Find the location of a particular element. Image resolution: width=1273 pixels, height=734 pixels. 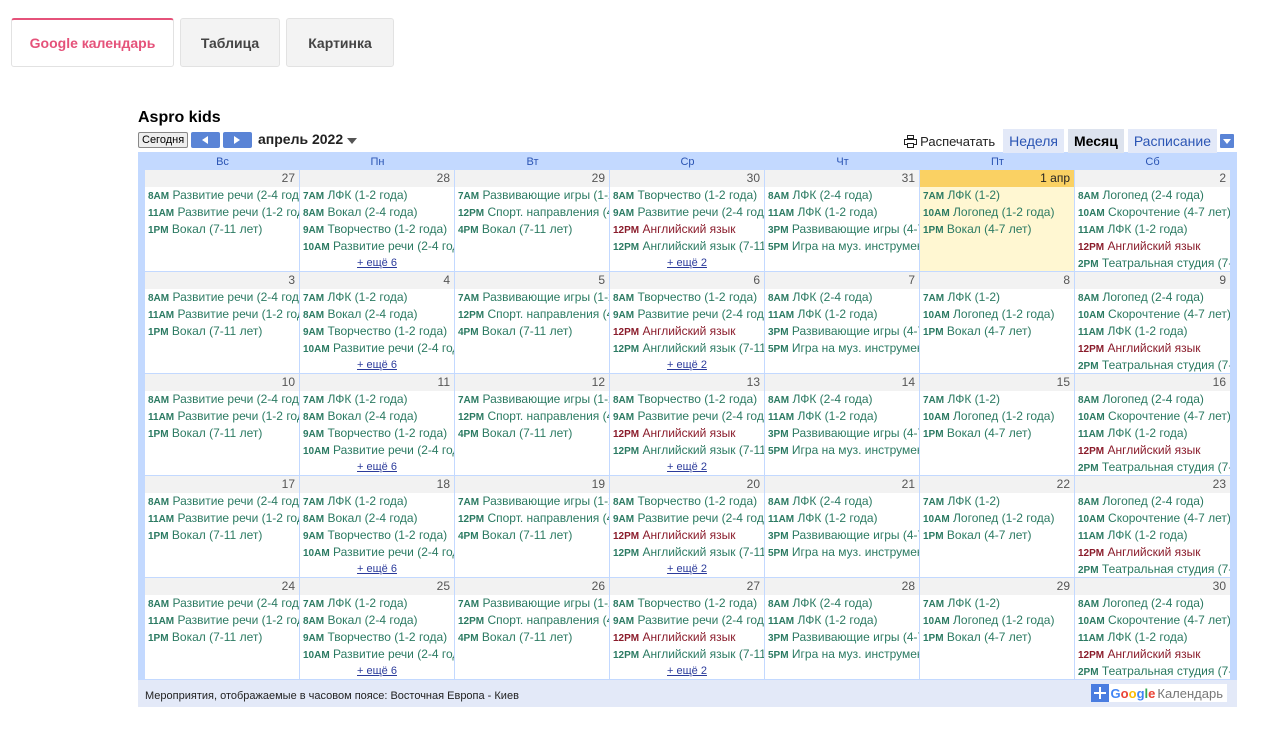

calendar-event: 7AM ЛФК (1-2 года) is located at coordinates (377, 195).